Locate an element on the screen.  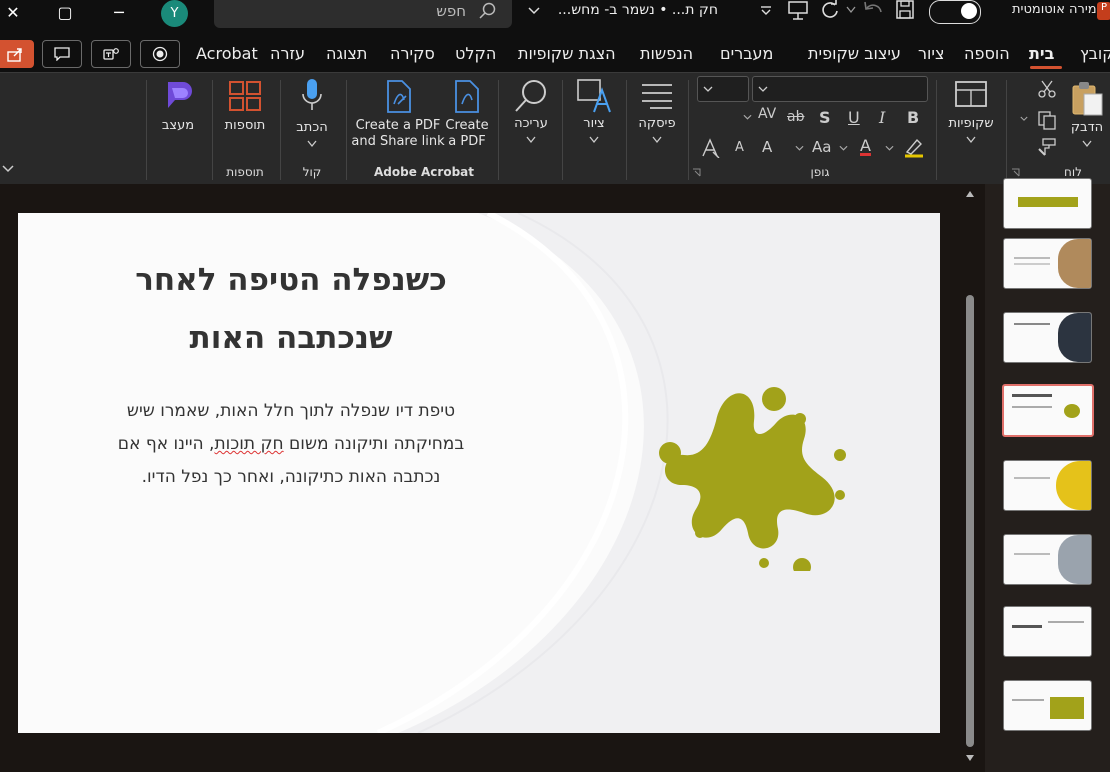
create-share-label-1: Create a PDF is located at coordinates (398, 125).